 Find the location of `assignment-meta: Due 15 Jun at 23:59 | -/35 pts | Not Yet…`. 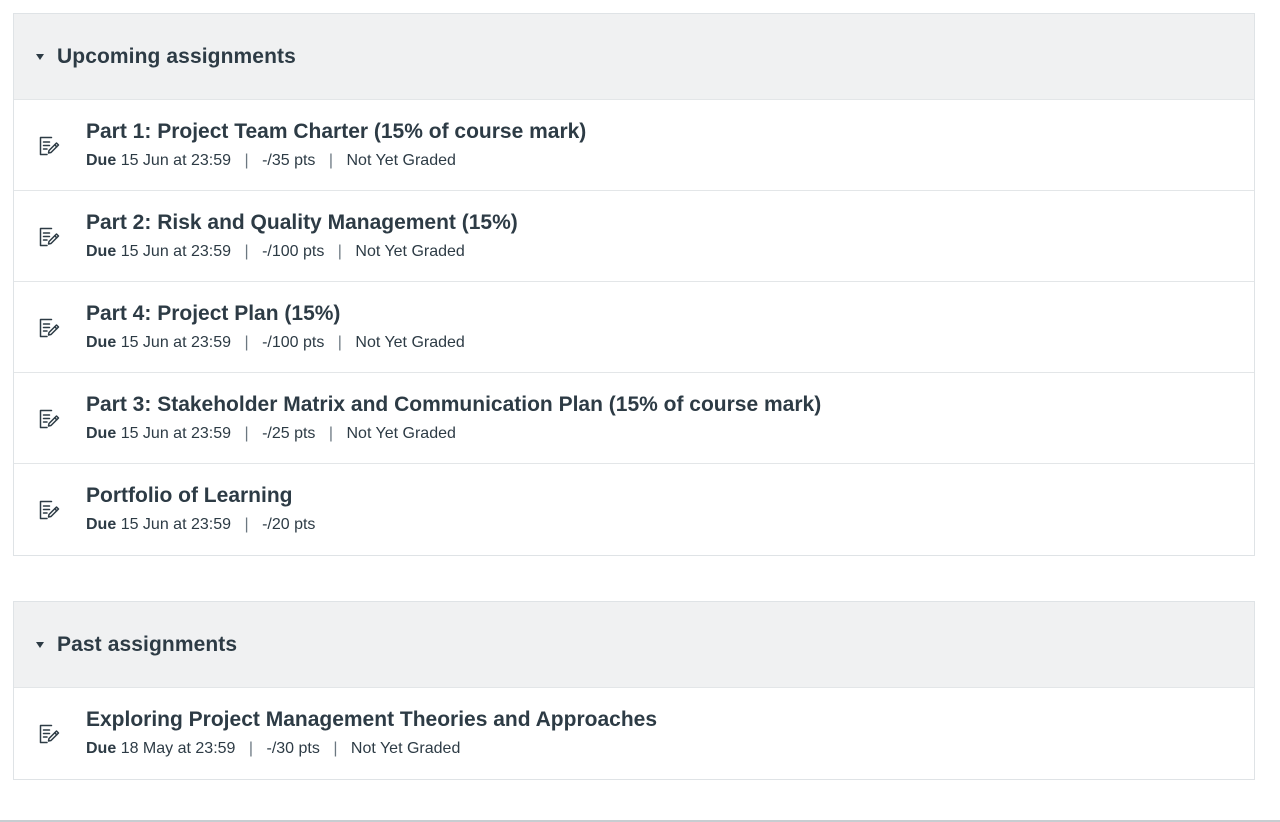

assignment-meta: Due 15 Jun at 23:59 | -/35 pts | Not Yet… is located at coordinates (271, 161).